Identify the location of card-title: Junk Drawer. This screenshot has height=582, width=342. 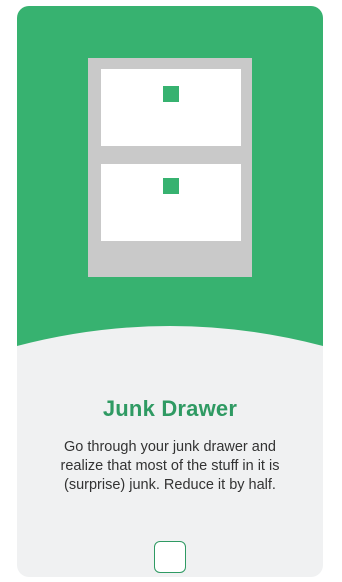
(170, 408).